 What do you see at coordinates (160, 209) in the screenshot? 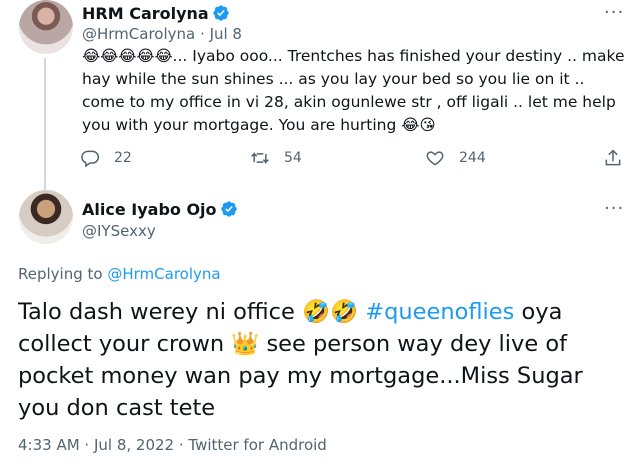
I see `main-author-name: Alice Iyabo Ojo` at bounding box center [160, 209].